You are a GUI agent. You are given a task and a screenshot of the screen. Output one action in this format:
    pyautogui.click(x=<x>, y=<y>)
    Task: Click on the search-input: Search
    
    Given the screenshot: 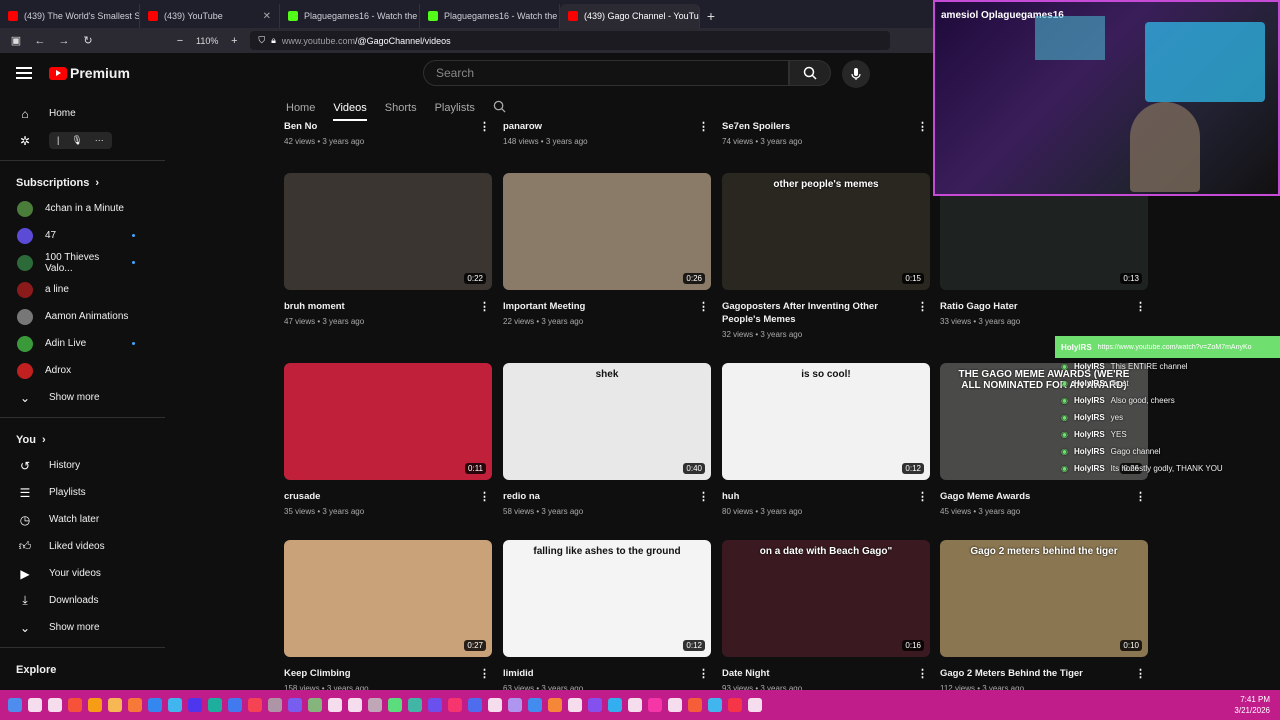 What is the action you would take?
    pyautogui.click(x=606, y=73)
    